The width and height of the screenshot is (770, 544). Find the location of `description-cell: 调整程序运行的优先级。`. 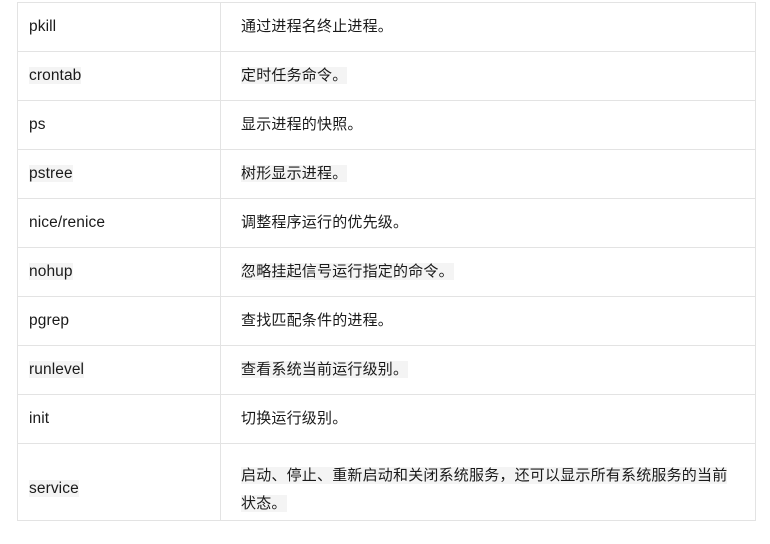

description-cell: 调整程序运行的优先级。 is located at coordinates (488, 223).